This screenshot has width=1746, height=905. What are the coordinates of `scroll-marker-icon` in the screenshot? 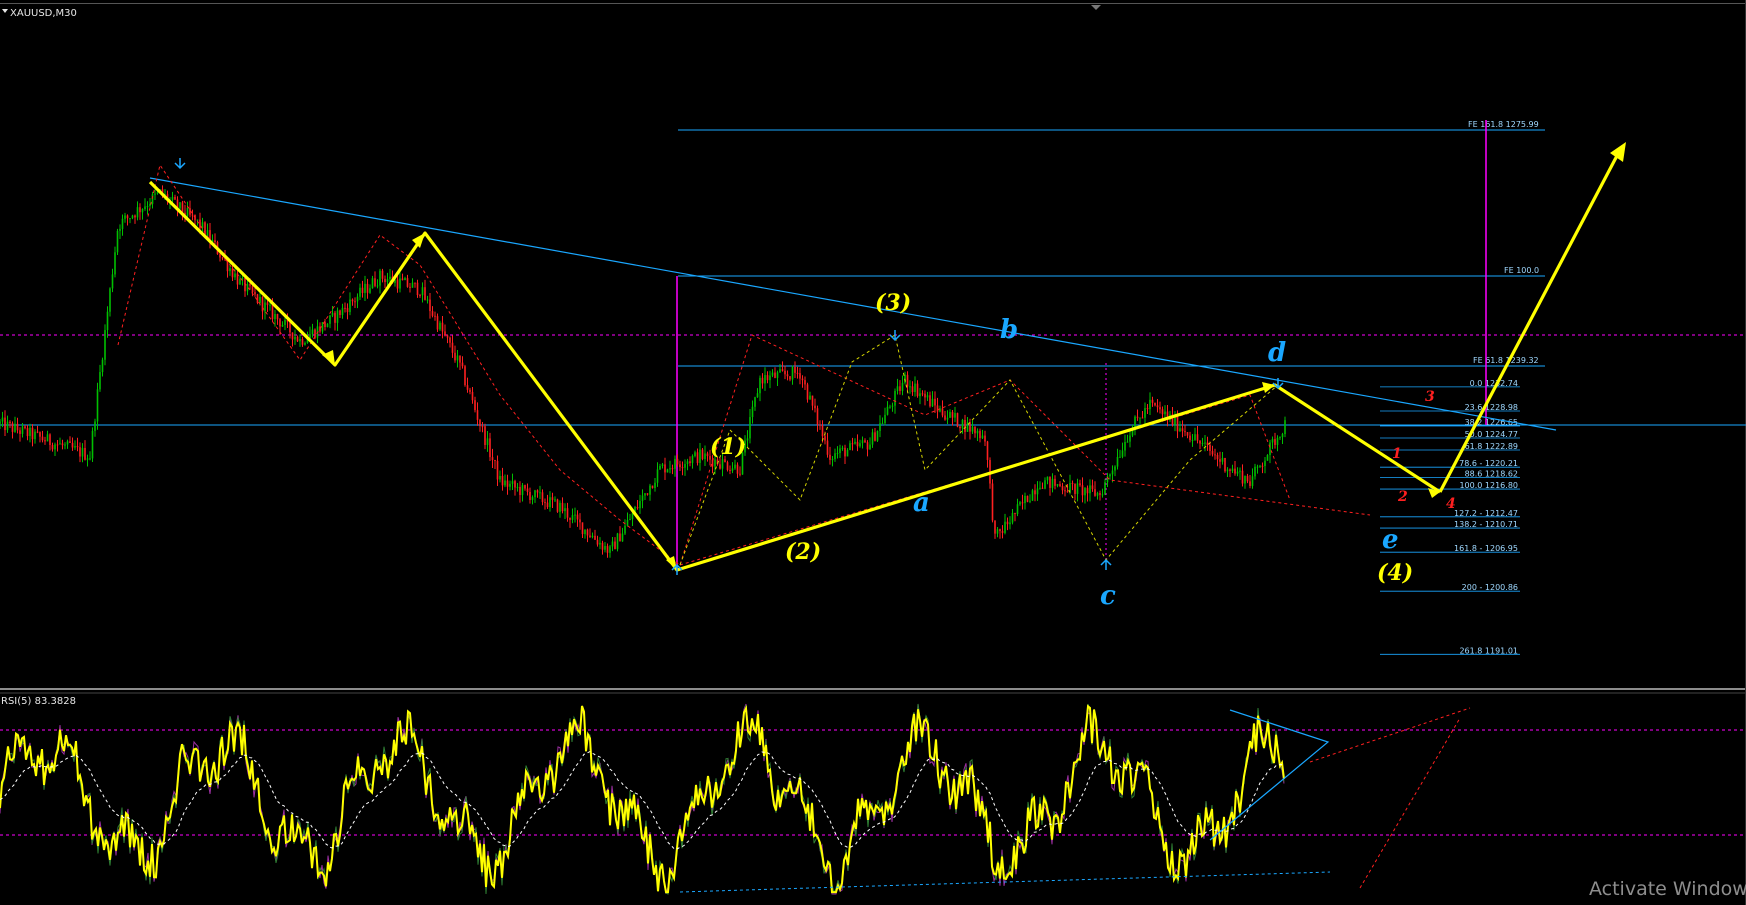 It's located at (1096, 7).